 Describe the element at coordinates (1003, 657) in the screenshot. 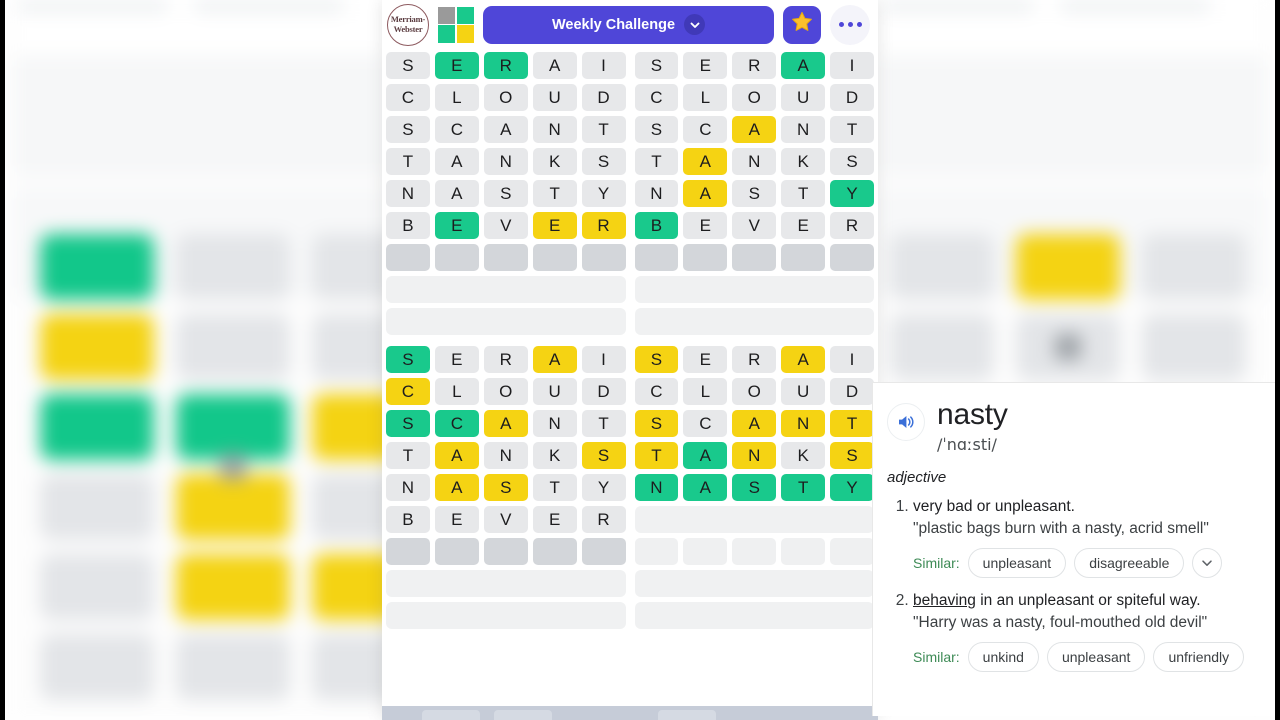

I see `synonym-chip: unkind` at that location.